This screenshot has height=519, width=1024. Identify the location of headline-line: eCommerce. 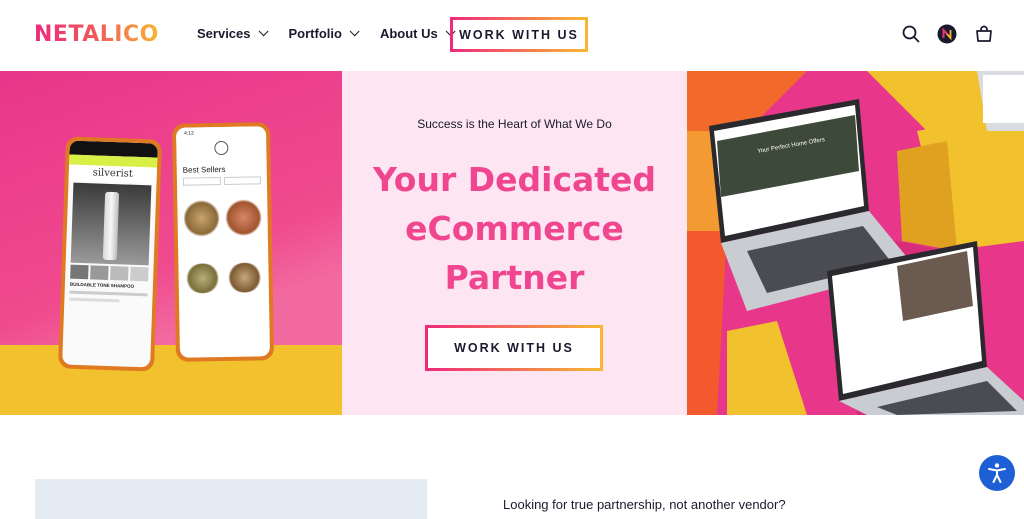
(514, 228).